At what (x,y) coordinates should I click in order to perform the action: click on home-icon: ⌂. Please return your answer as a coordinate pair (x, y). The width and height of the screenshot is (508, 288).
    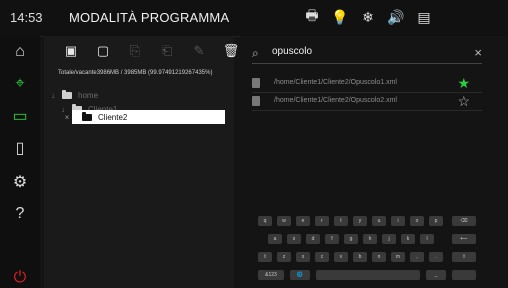
    Looking at the image, I should click on (20, 52).